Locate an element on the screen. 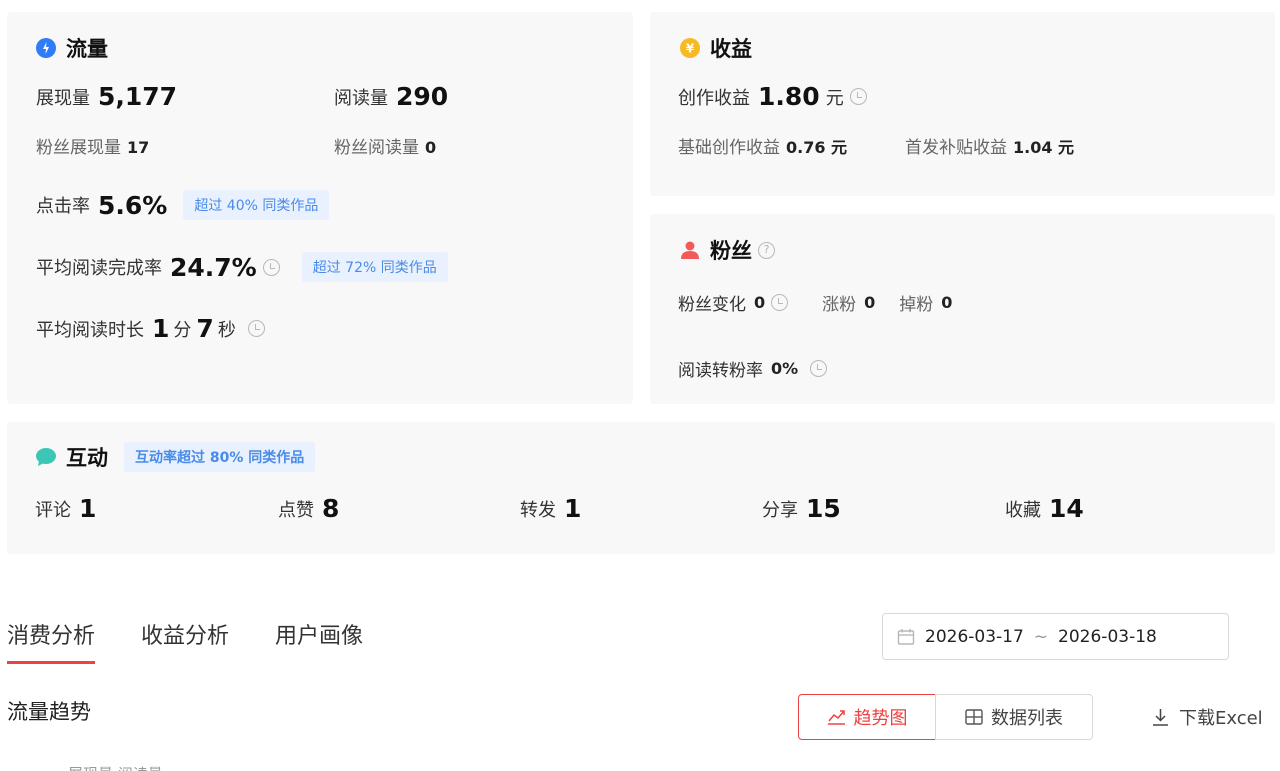 The width and height of the screenshot is (1280, 771). tab-consumption-analysis: 消费分析 is located at coordinates (51, 641).